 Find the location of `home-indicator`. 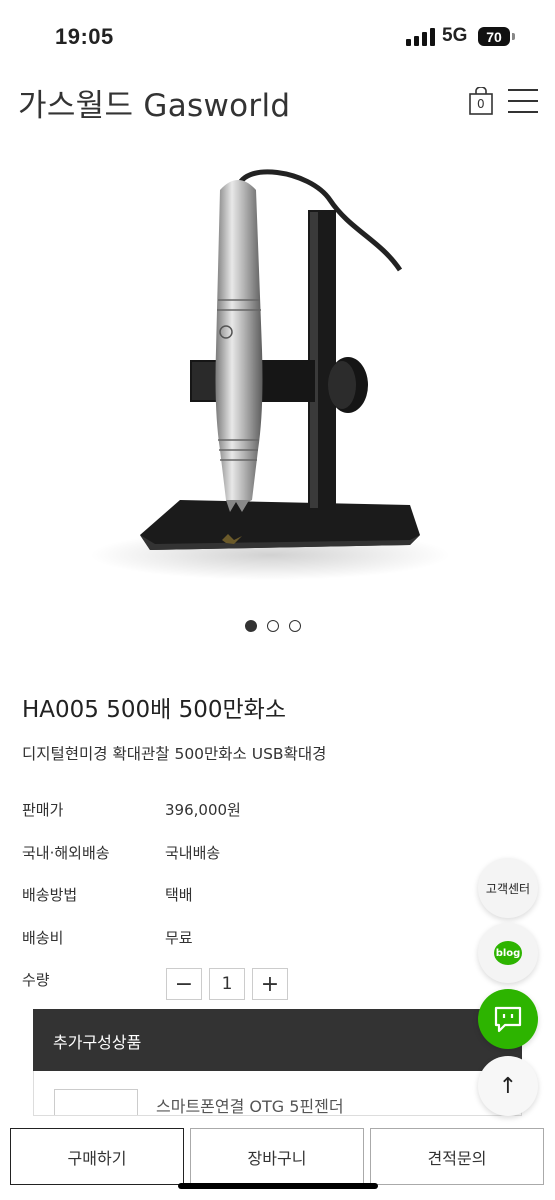

home-indicator is located at coordinates (278, 1186).